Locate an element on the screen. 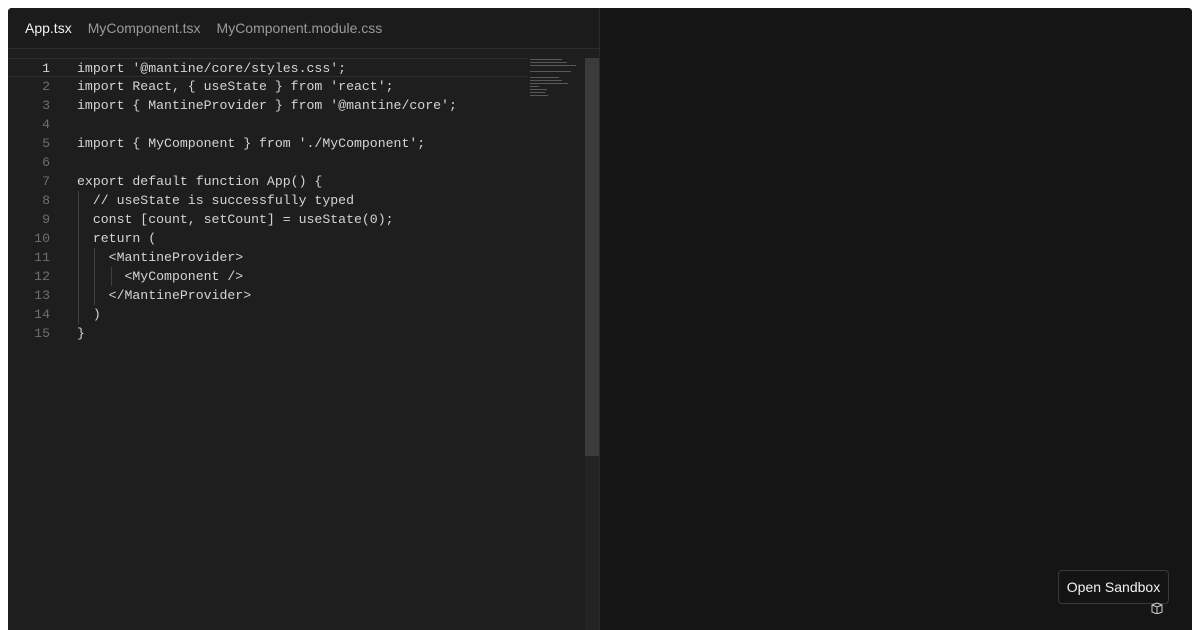  line-number: 14 is located at coordinates (42, 314).